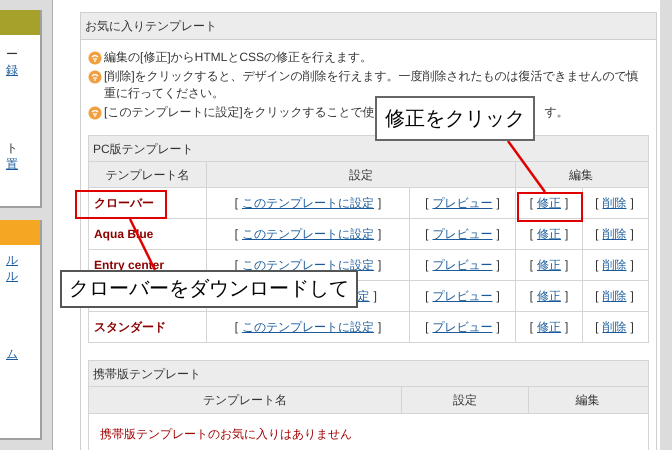 This screenshot has width=672, height=450. What do you see at coordinates (209, 289) in the screenshot?
I see `callout-text: クローバーをダウンロードして` at bounding box center [209, 289].